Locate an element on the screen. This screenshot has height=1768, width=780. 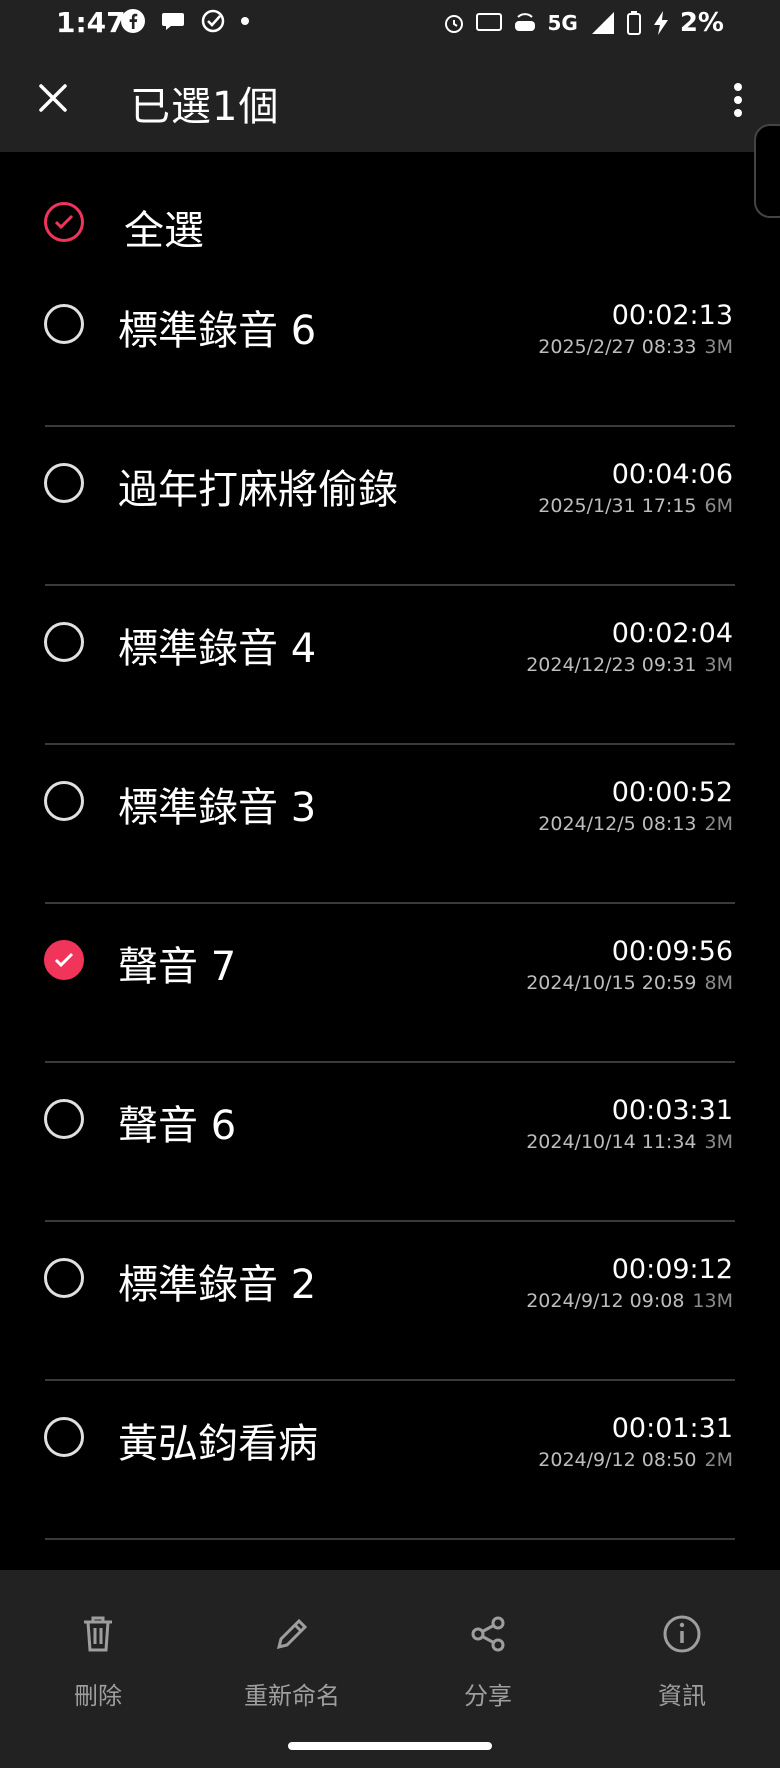
check-badge-icon is located at coordinates (213, 21).